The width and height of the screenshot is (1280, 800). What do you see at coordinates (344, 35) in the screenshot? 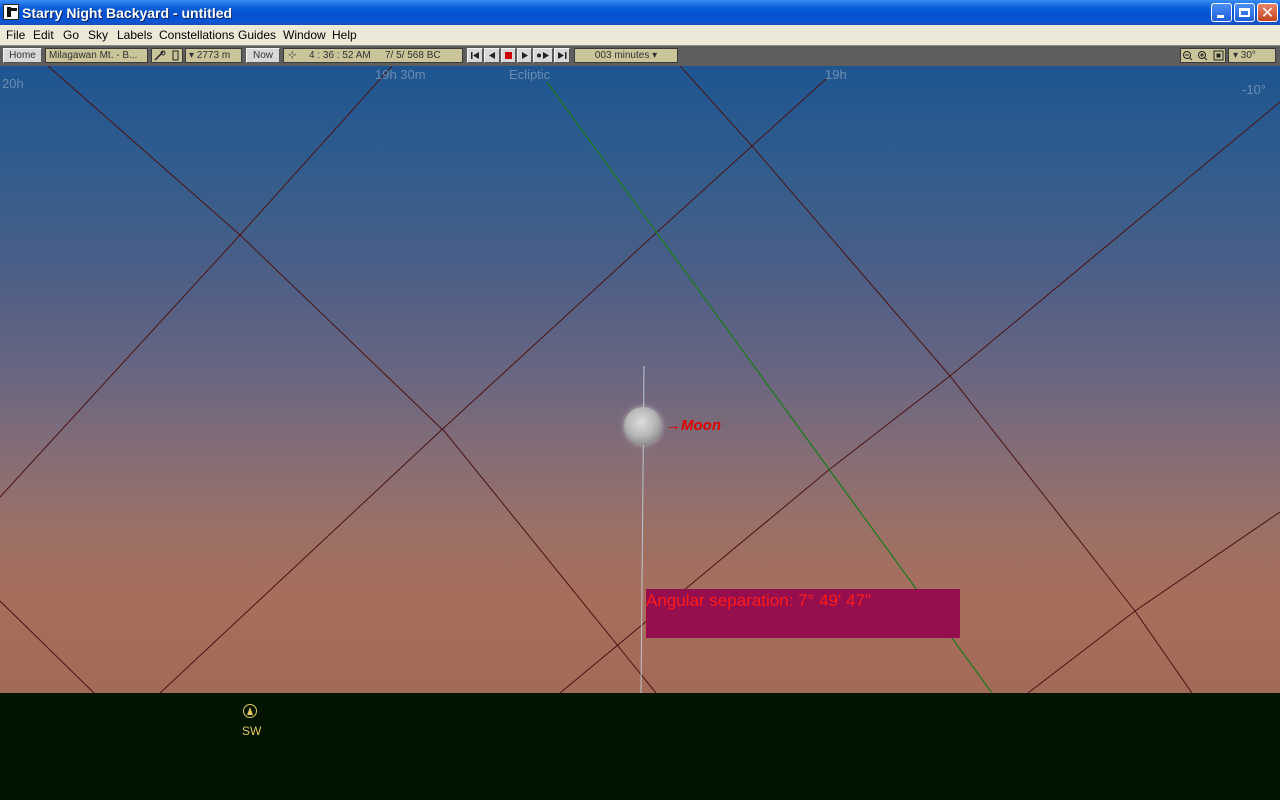
I see `menu-help: Help` at bounding box center [344, 35].